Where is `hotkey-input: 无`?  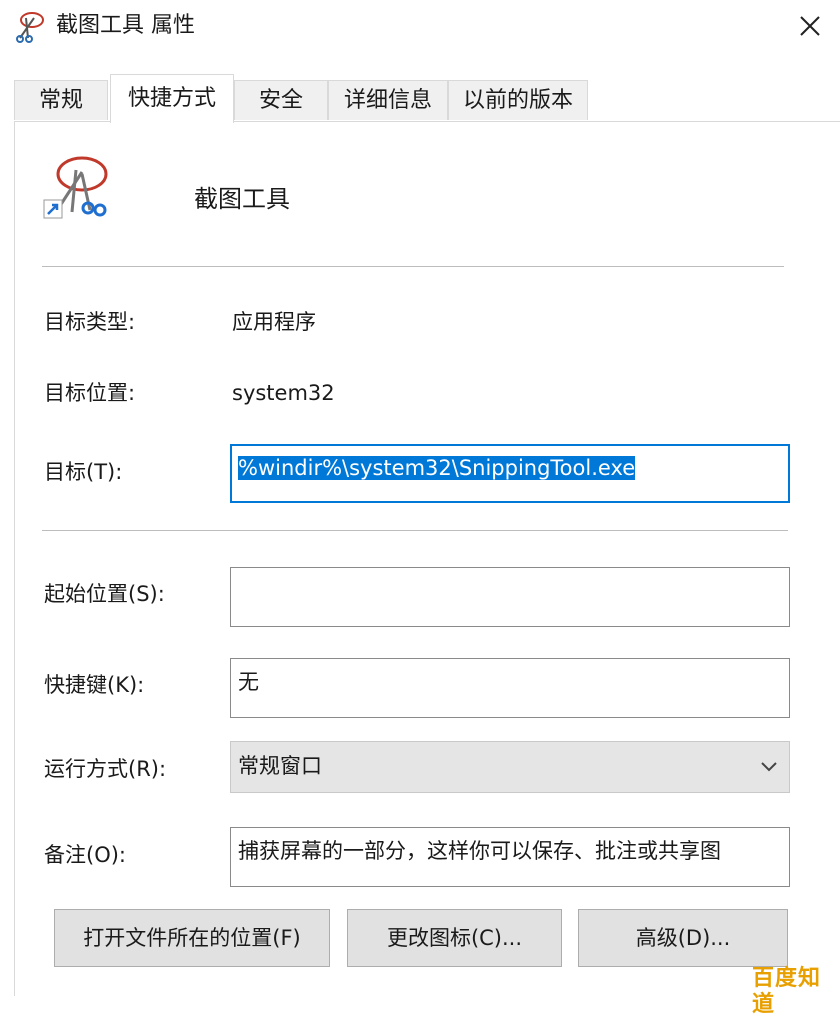 hotkey-input: 无 is located at coordinates (510, 688).